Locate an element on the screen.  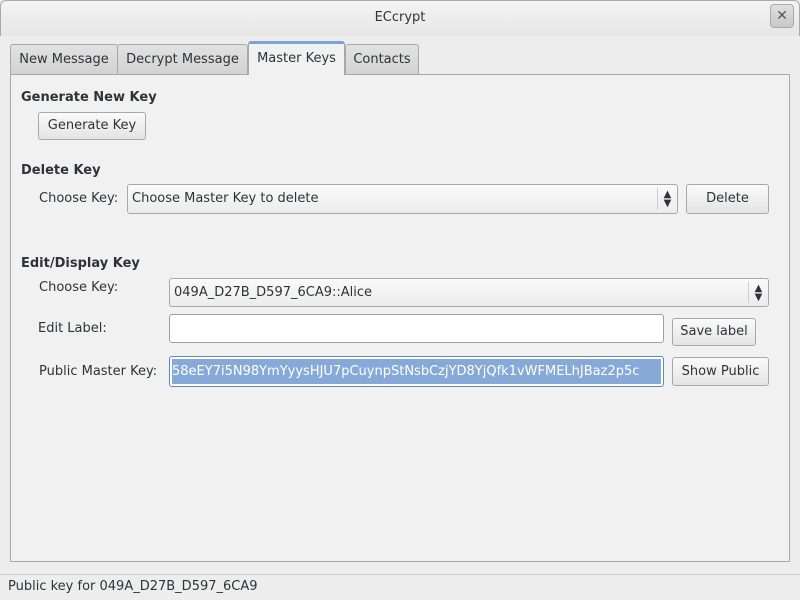
public-key-label: Public Master Key: is located at coordinates (98, 371).